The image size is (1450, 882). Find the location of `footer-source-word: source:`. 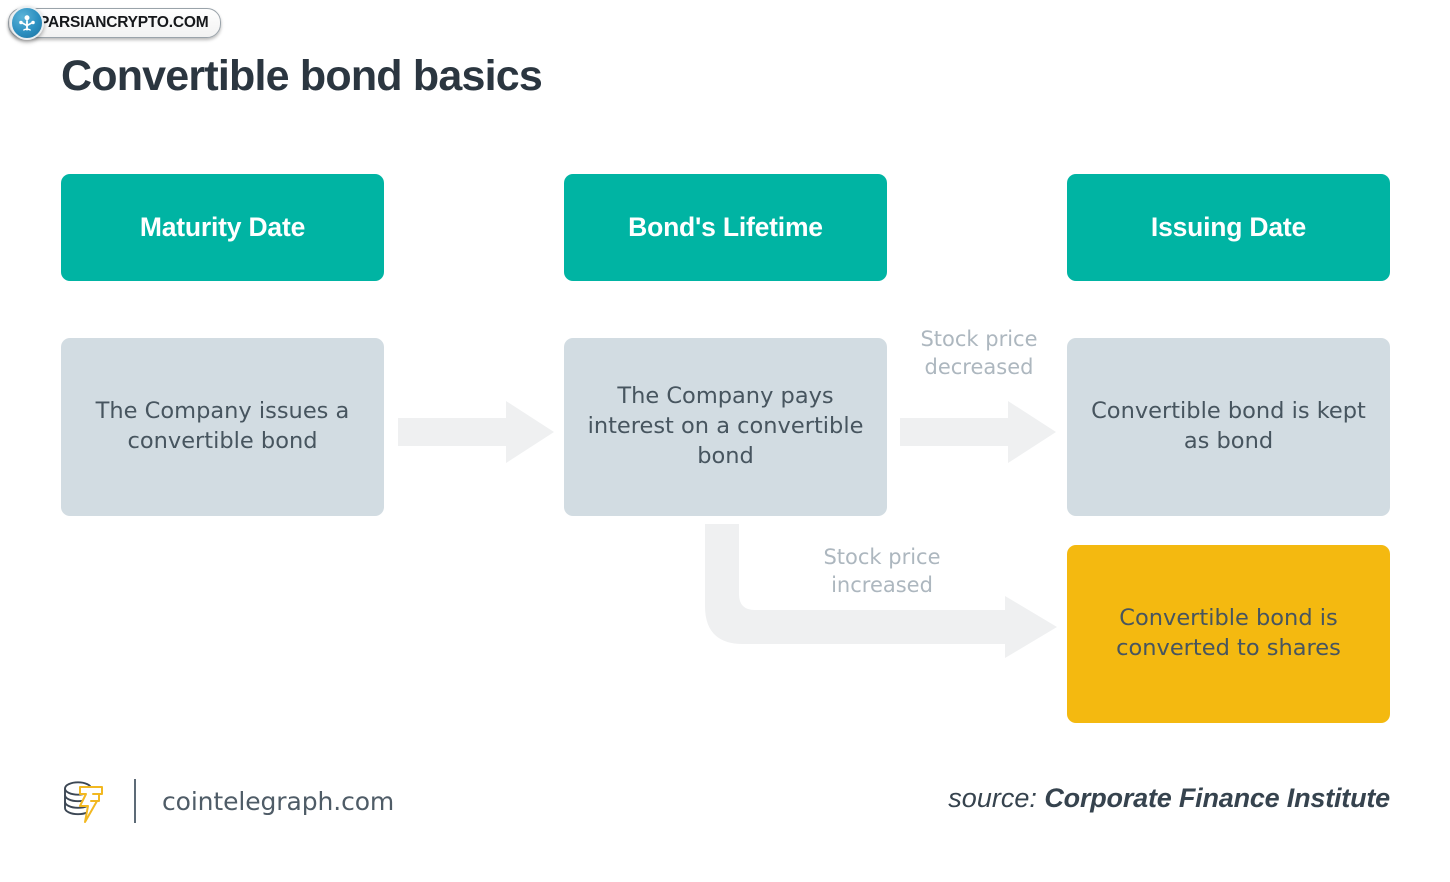

footer-source-word: source: is located at coordinates (992, 798).